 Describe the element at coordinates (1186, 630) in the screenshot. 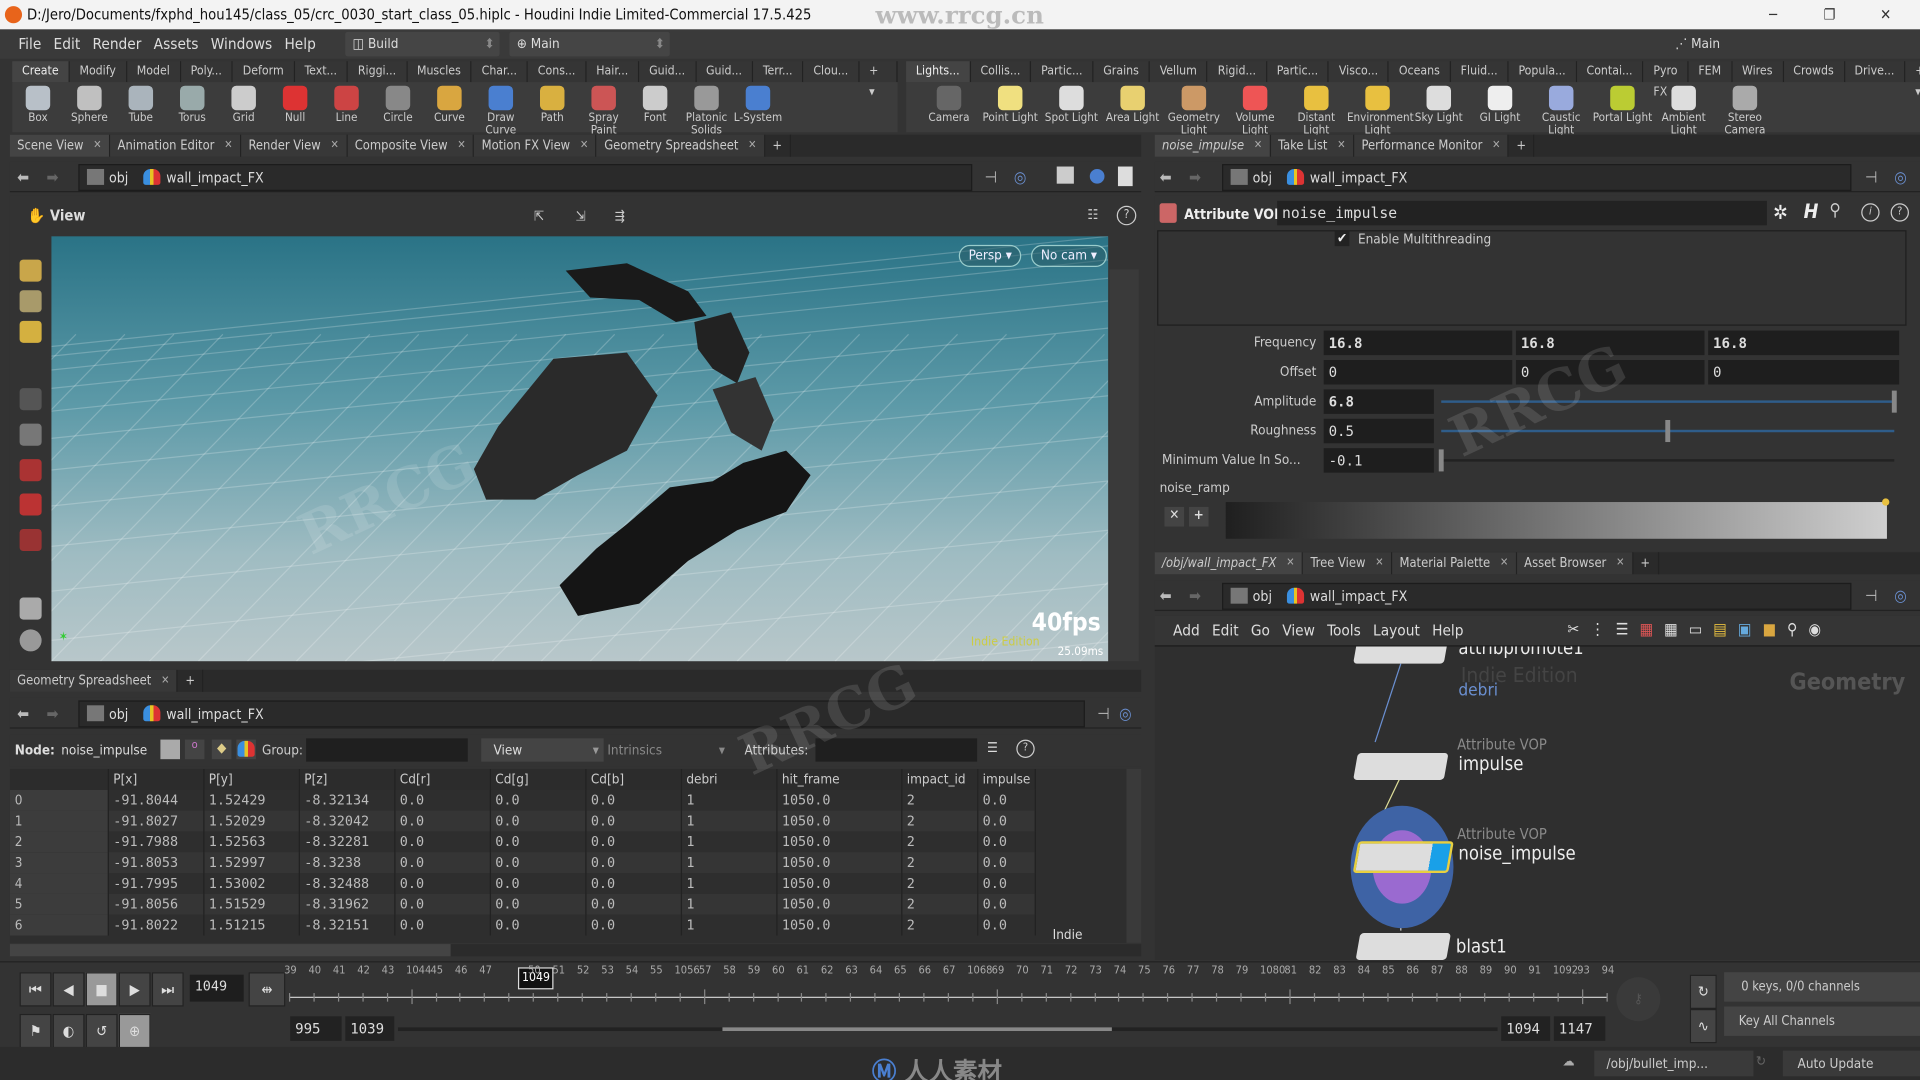

I see `network-menu-item: Add` at that location.